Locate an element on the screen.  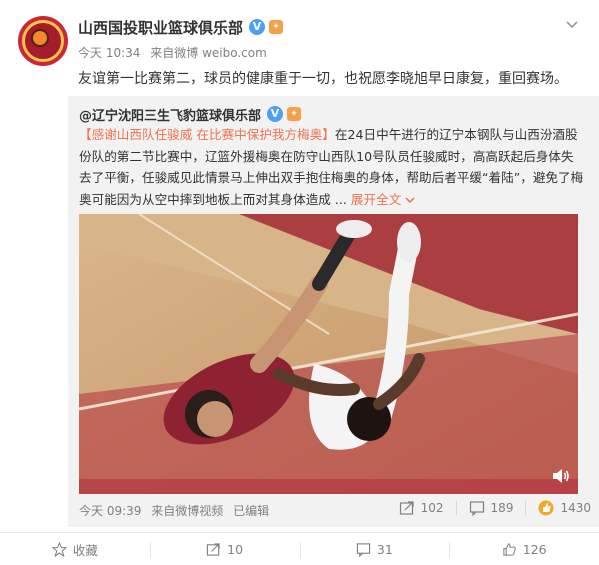
post-source: 微博 weibo.com is located at coordinates (220, 53).